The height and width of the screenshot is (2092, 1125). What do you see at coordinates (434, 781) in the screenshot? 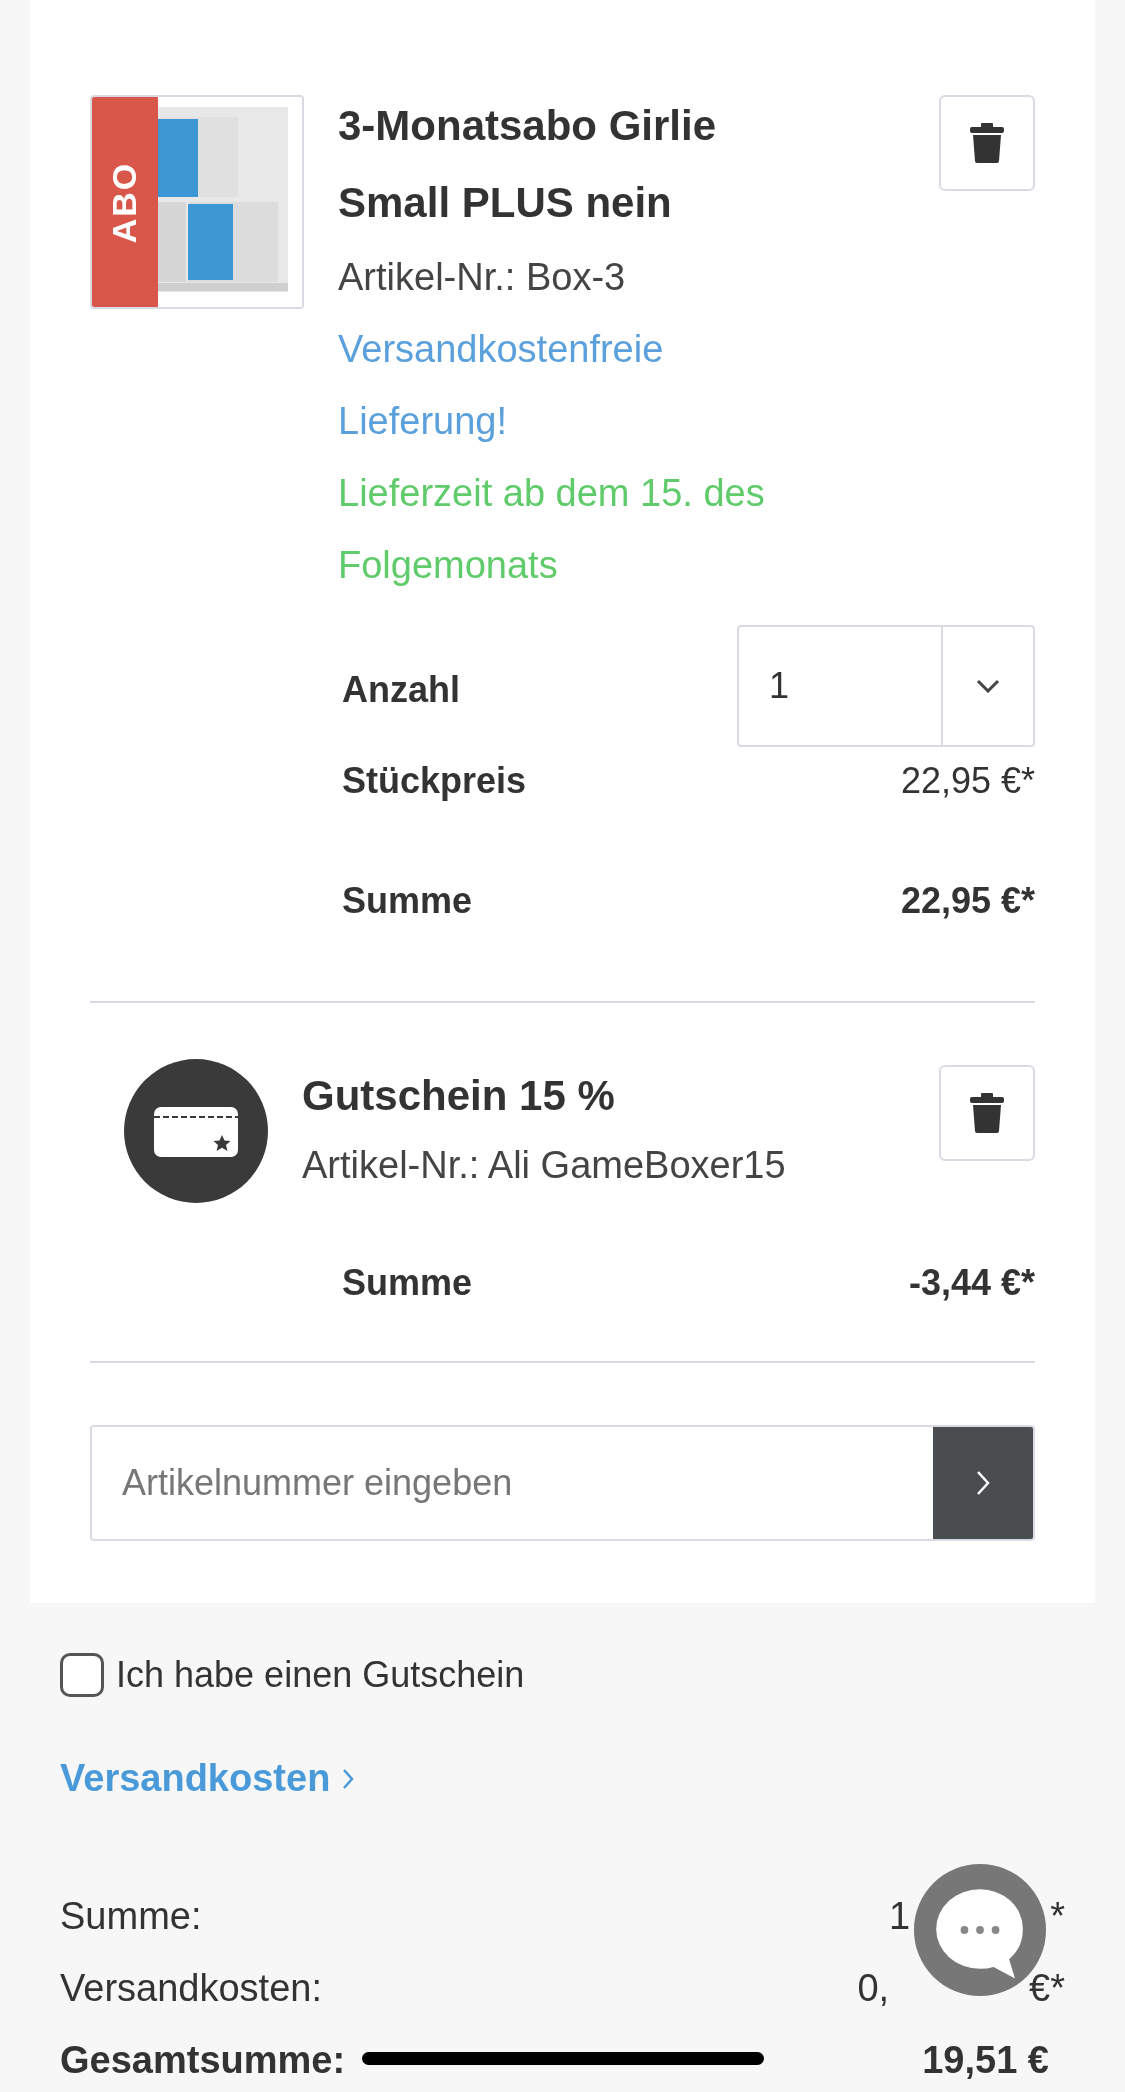
I see `unit-price-label: Stückpreis` at bounding box center [434, 781].